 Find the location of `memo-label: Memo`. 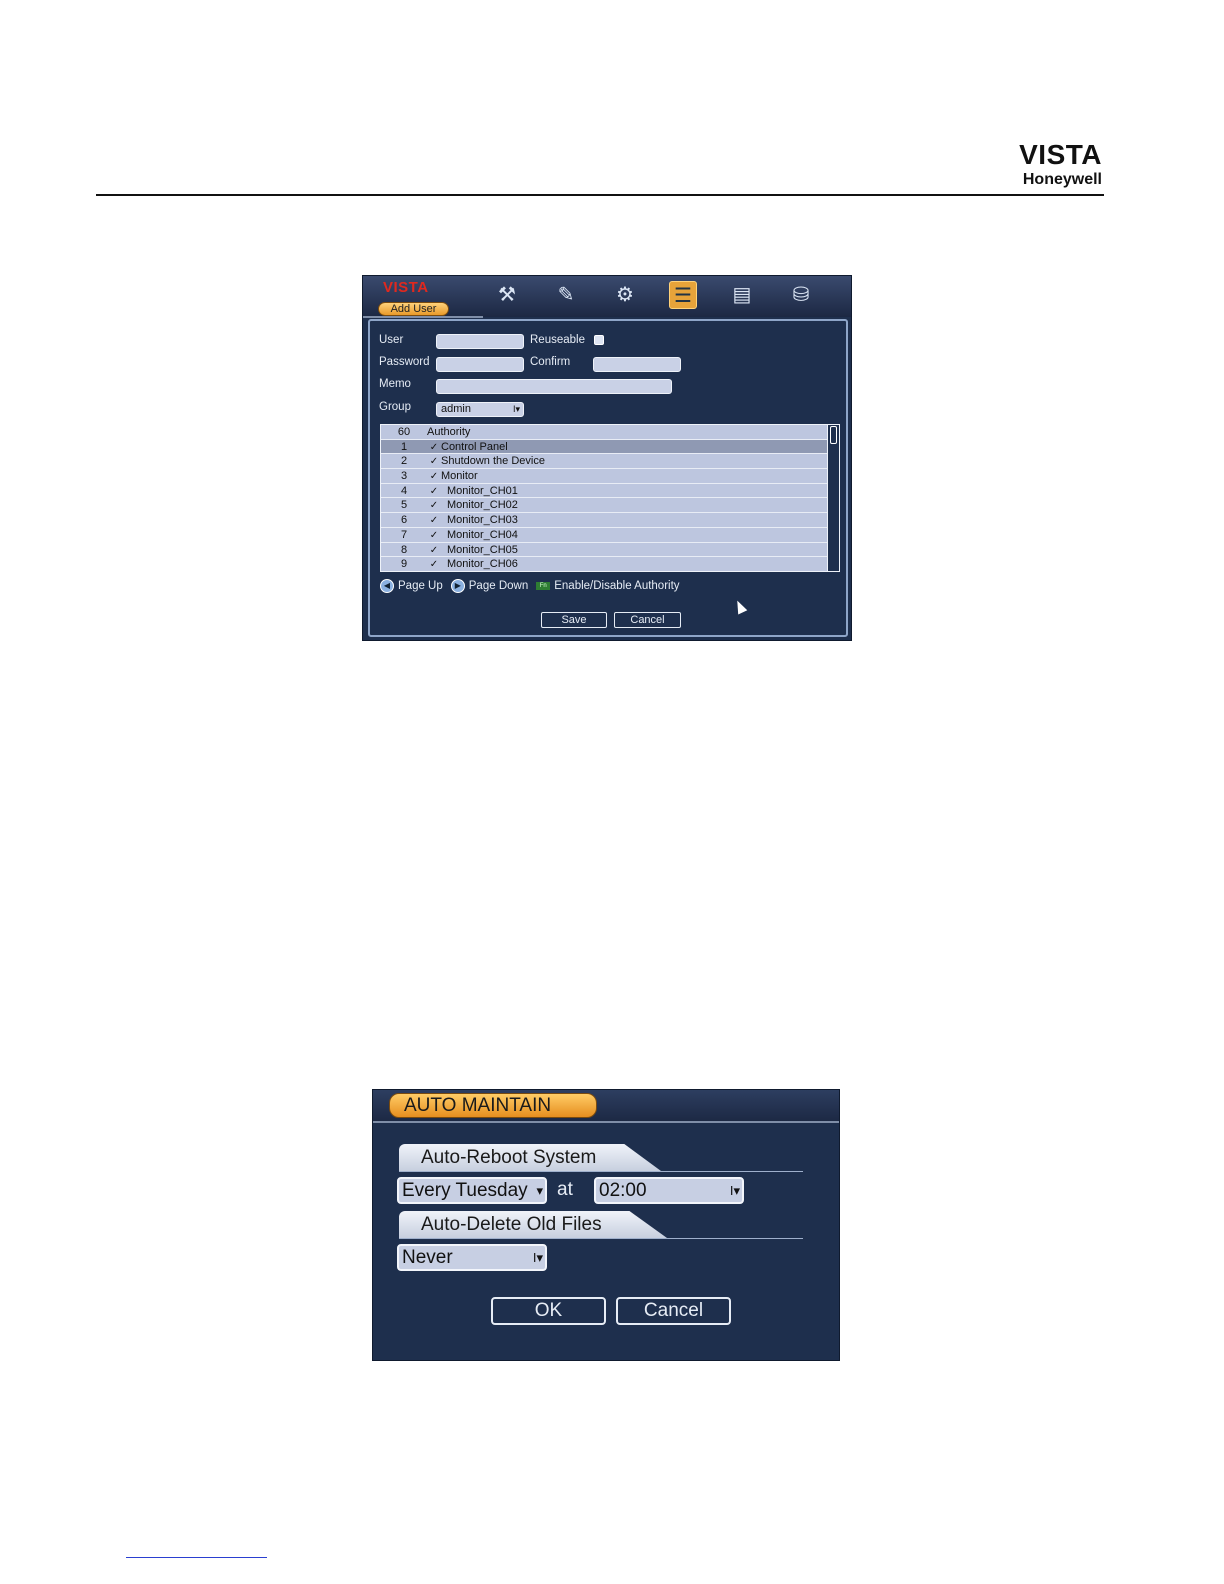

memo-label: Memo is located at coordinates (395, 384).